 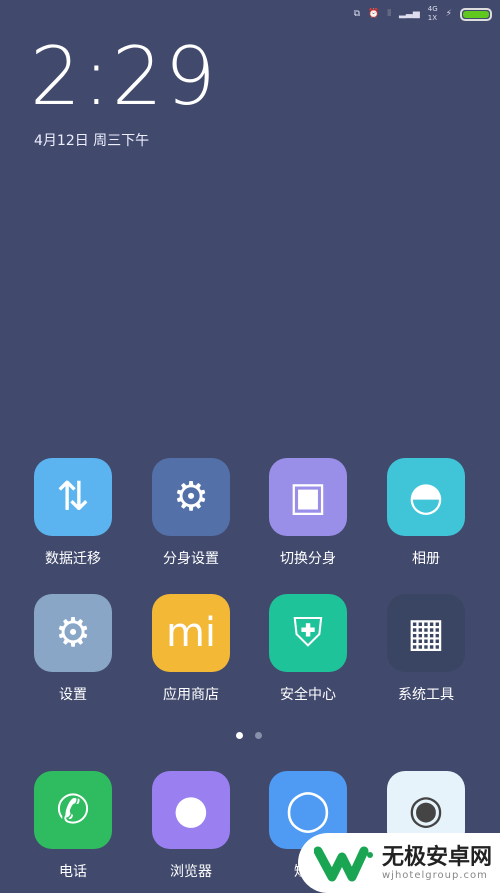 I want to click on gallery-icon: ◓, so click(x=426, y=497).